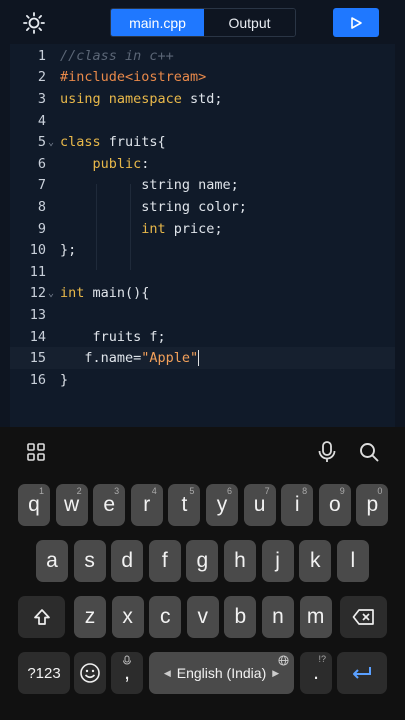  Describe the element at coordinates (369, 452) in the screenshot. I see `search-icon` at that location.